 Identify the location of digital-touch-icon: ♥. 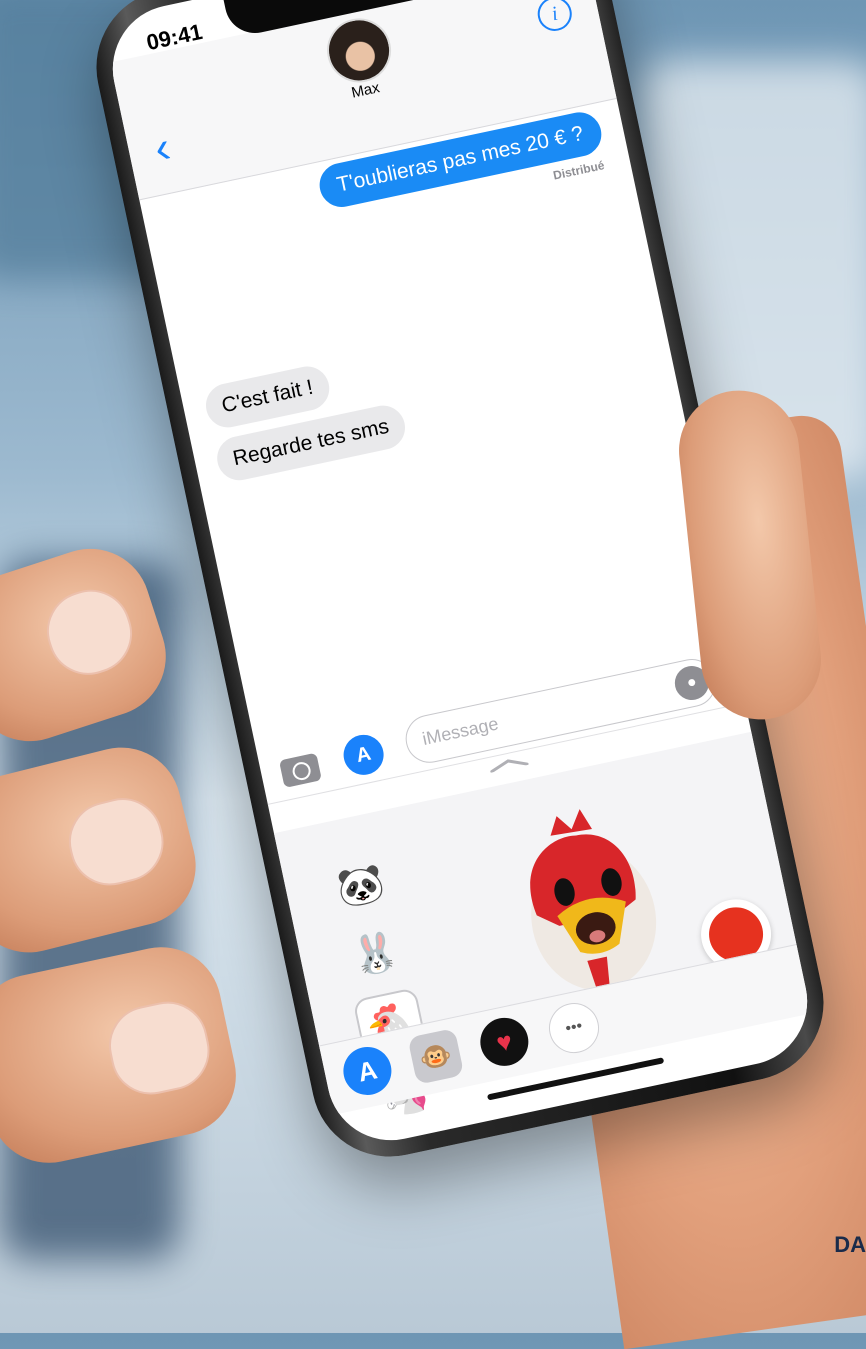
(504, 1042).